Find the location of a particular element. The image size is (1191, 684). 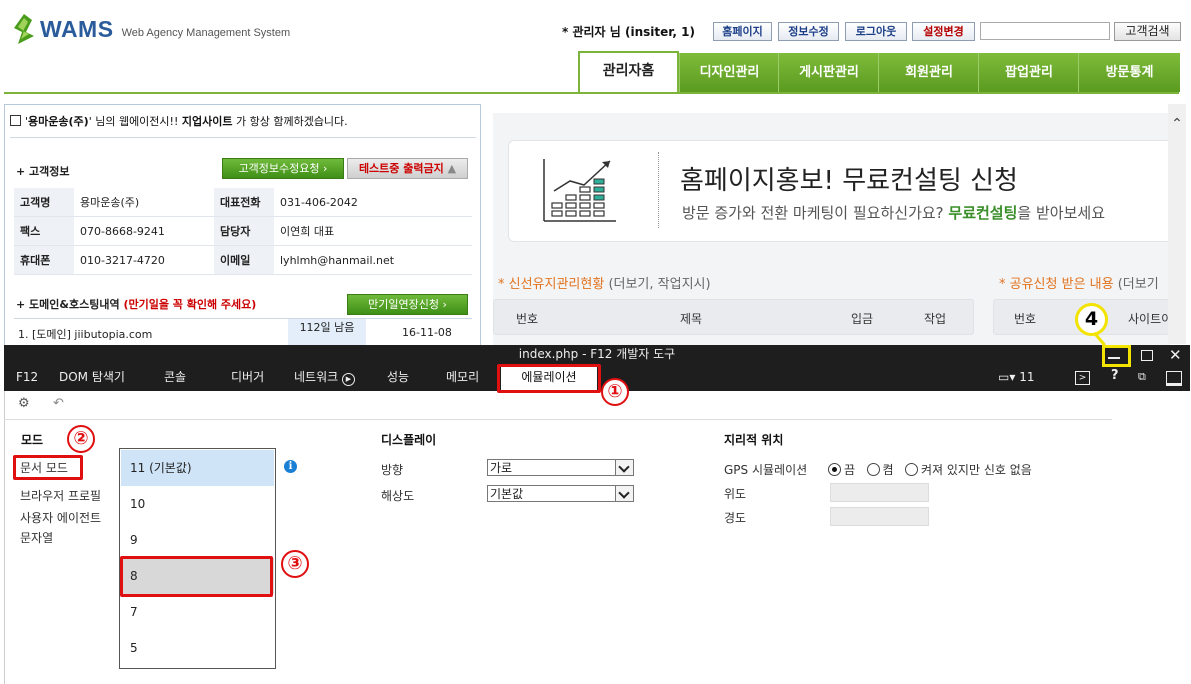

promo-subtitle: 방문 증가와 전환 마케팅이 필요하신가요? 무료컨설팅을 받아보세요 is located at coordinates (893, 213).